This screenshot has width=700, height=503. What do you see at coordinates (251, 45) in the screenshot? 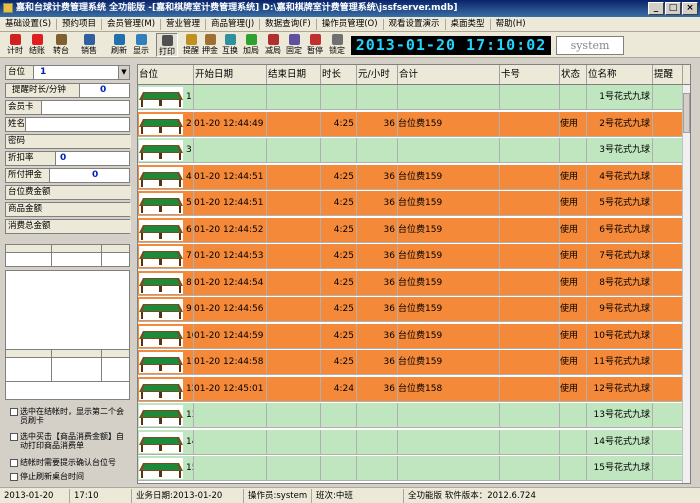
I see `toolbar-button-10: 加局` at bounding box center [251, 45].